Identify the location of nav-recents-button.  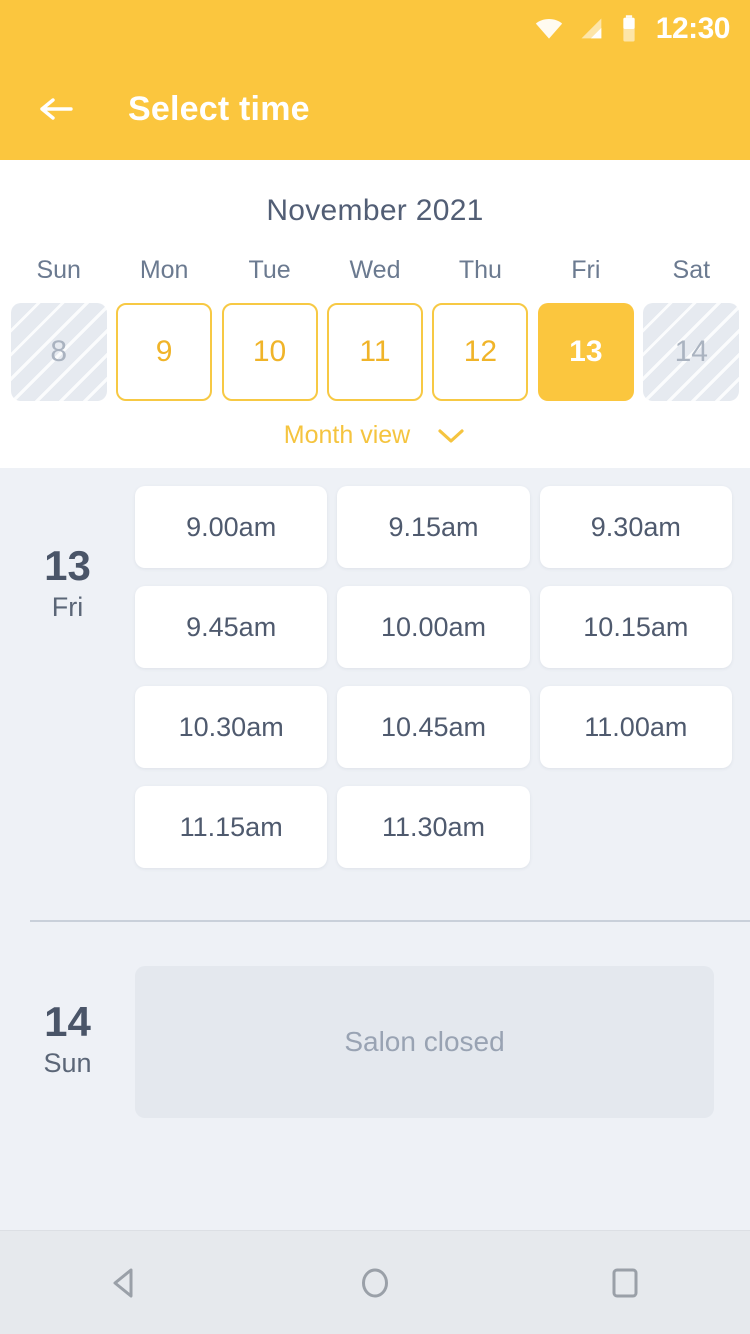
(625, 1283).